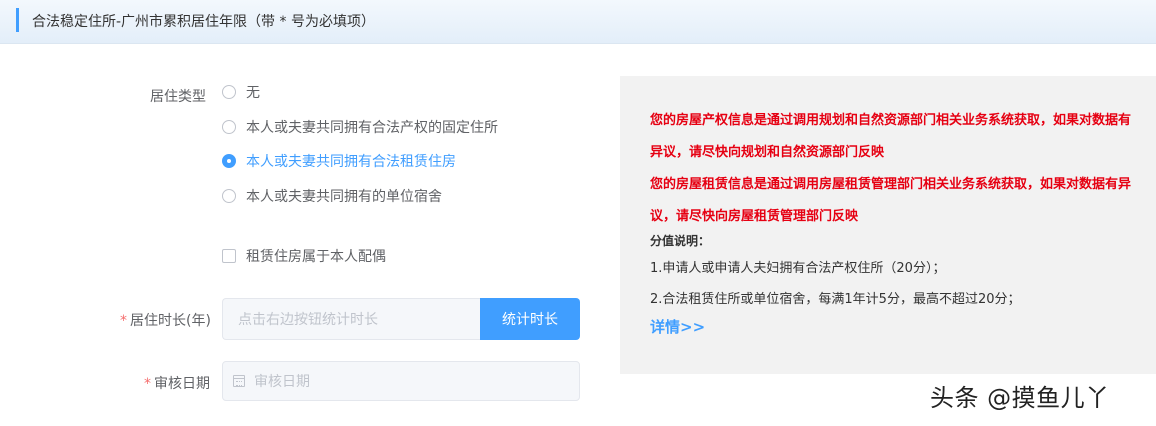 This screenshot has height=426, width=1156. What do you see at coordinates (677, 326) in the screenshot?
I see `details-link: 详情>>` at bounding box center [677, 326].